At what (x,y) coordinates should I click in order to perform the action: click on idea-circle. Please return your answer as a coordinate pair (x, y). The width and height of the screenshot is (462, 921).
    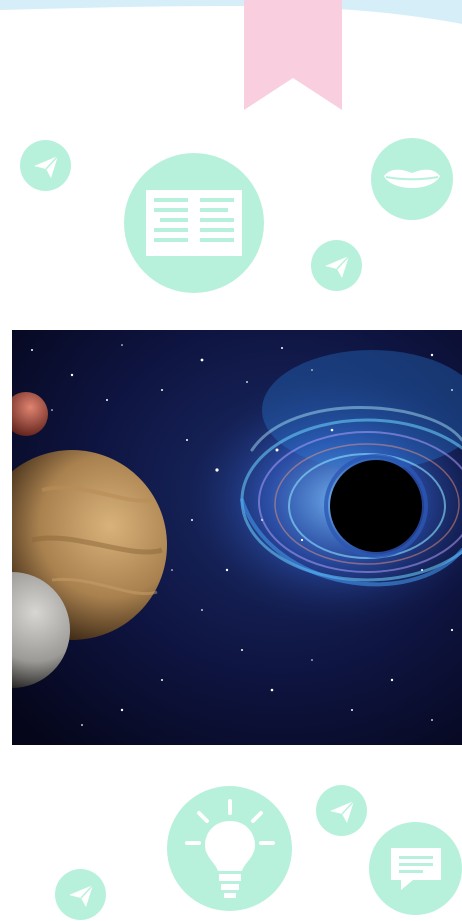
    Looking at the image, I should click on (229, 848).